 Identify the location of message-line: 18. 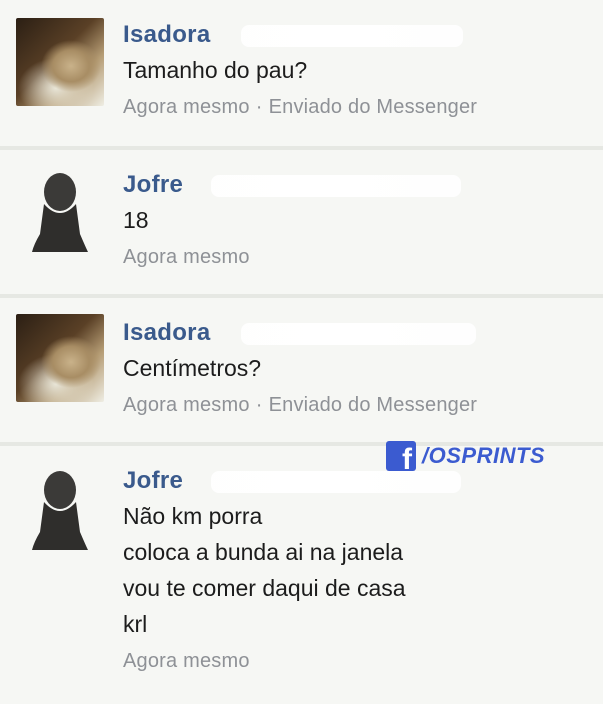
(136, 220).